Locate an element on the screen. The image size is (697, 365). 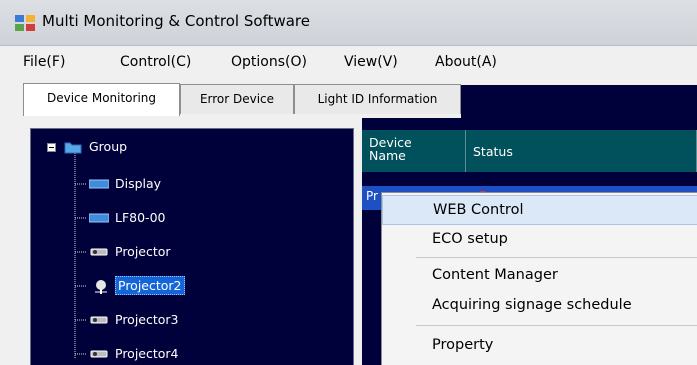
tab-device-monitoring: Device Monitoring is located at coordinates (101, 99).